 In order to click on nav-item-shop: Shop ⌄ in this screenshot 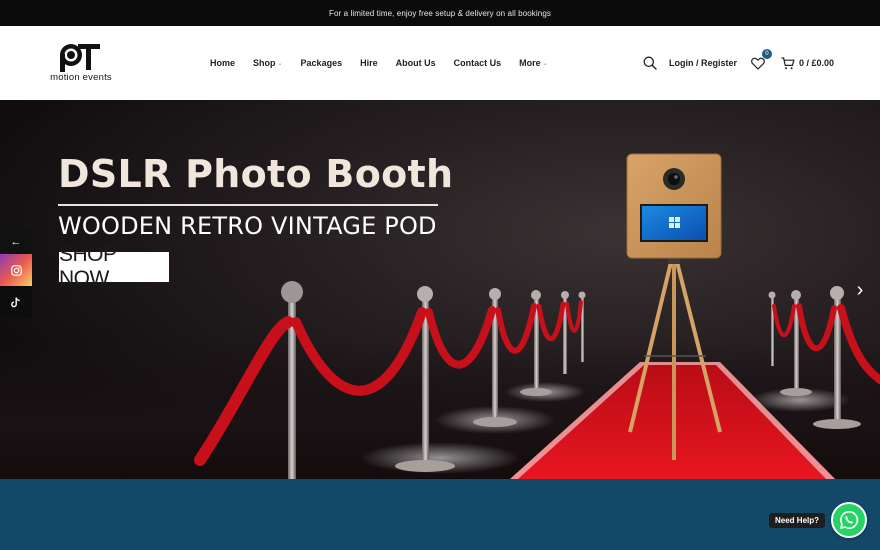, I will do `click(268, 63)`.